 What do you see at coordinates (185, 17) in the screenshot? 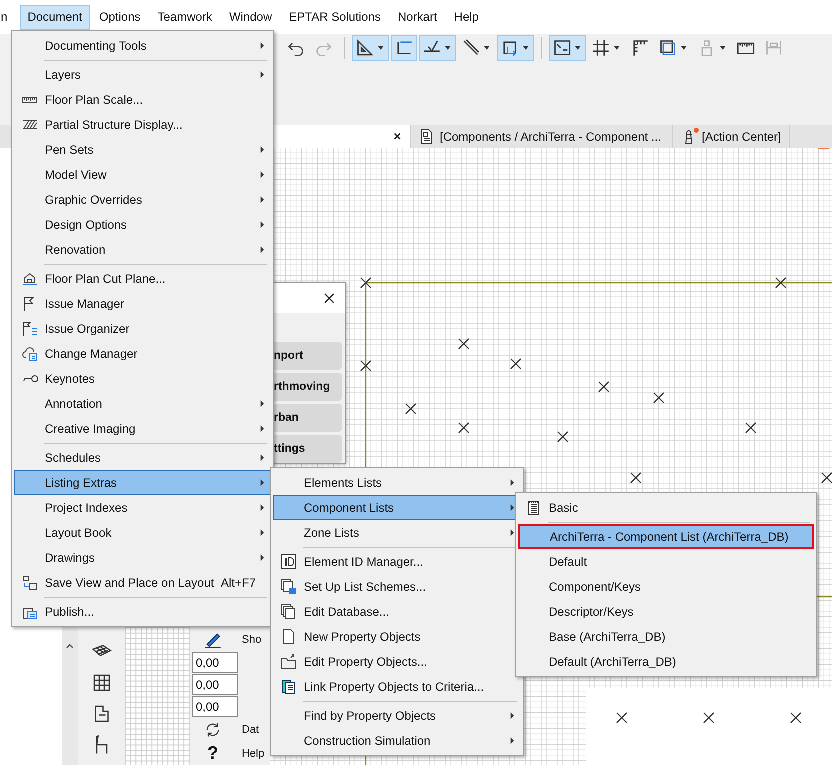
I see `menu-bar-item: Teamwork` at bounding box center [185, 17].